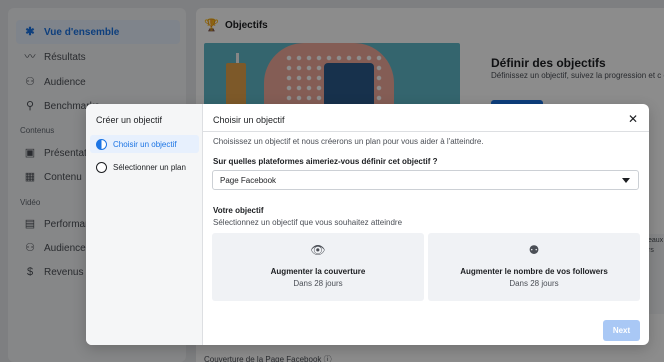 This screenshot has height=362, width=664. Describe the element at coordinates (101, 167) in the screenshot. I see `step-radio-icon` at that location.